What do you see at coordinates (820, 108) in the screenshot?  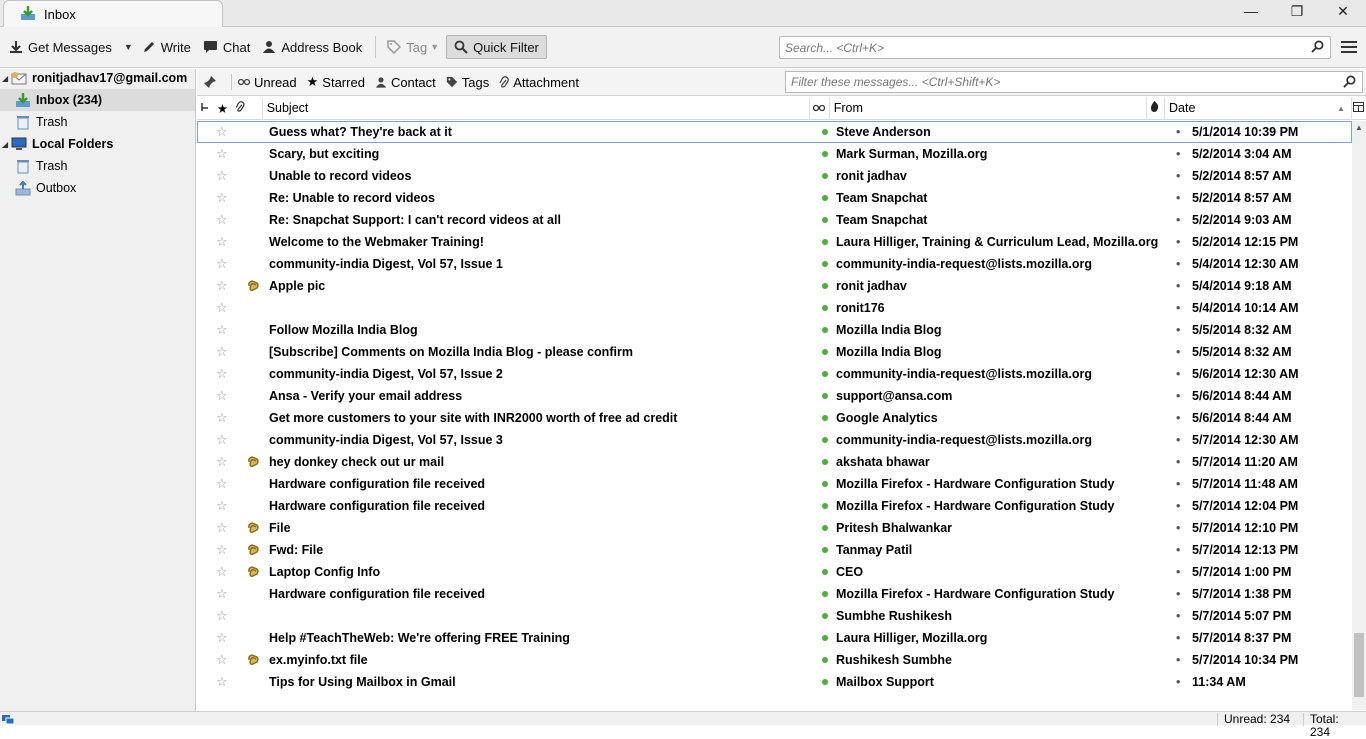 I see `read-column-header` at bounding box center [820, 108].